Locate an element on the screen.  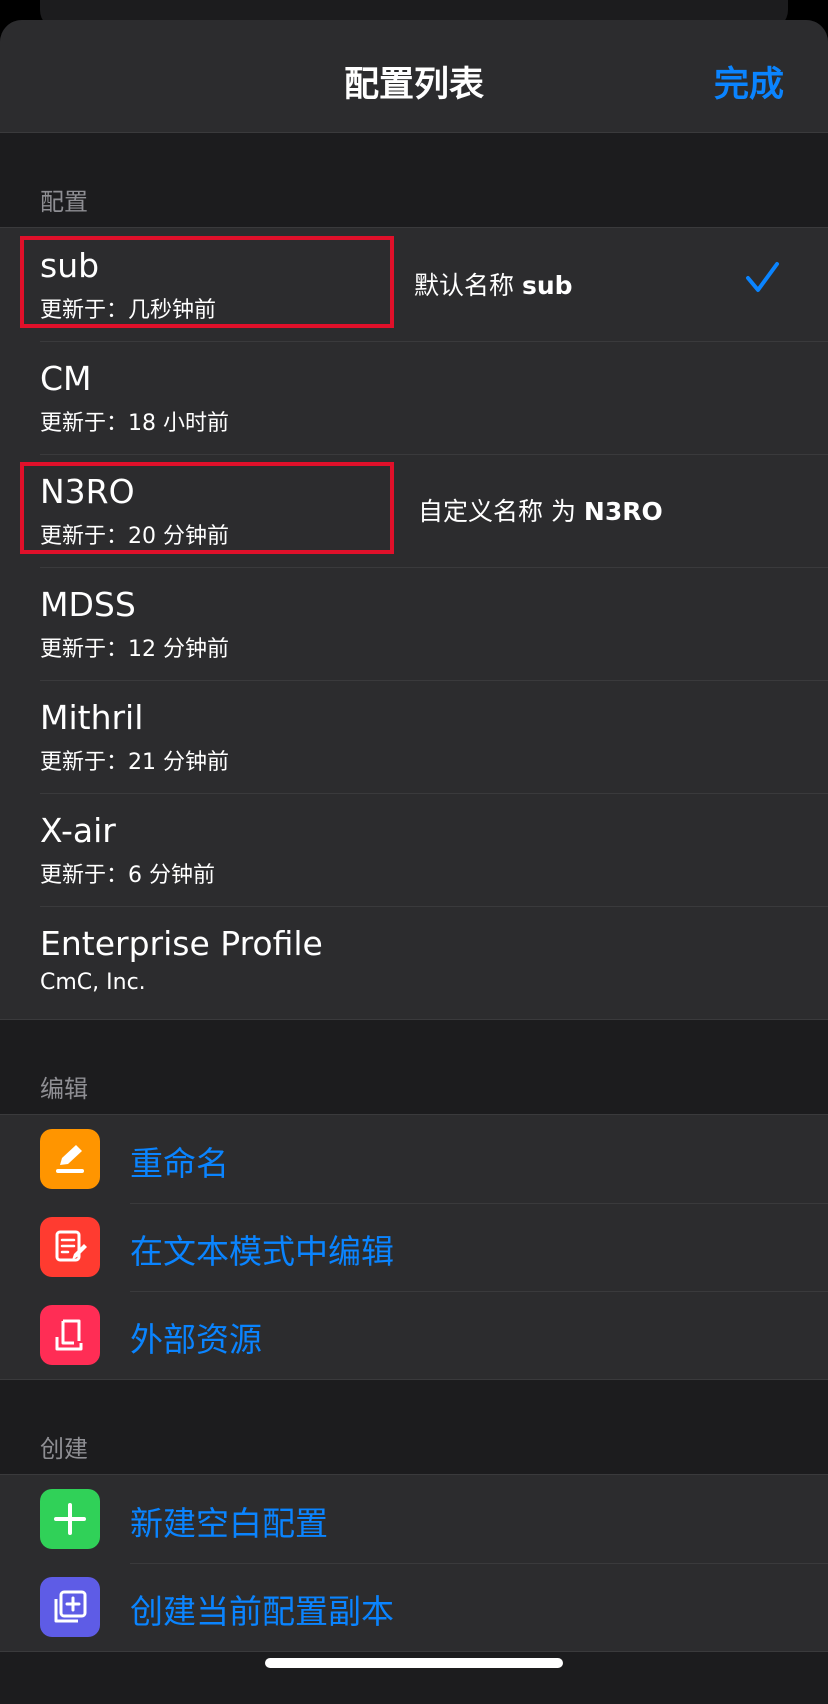
section-header-profiles: 配置 is located at coordinates (64, 202).